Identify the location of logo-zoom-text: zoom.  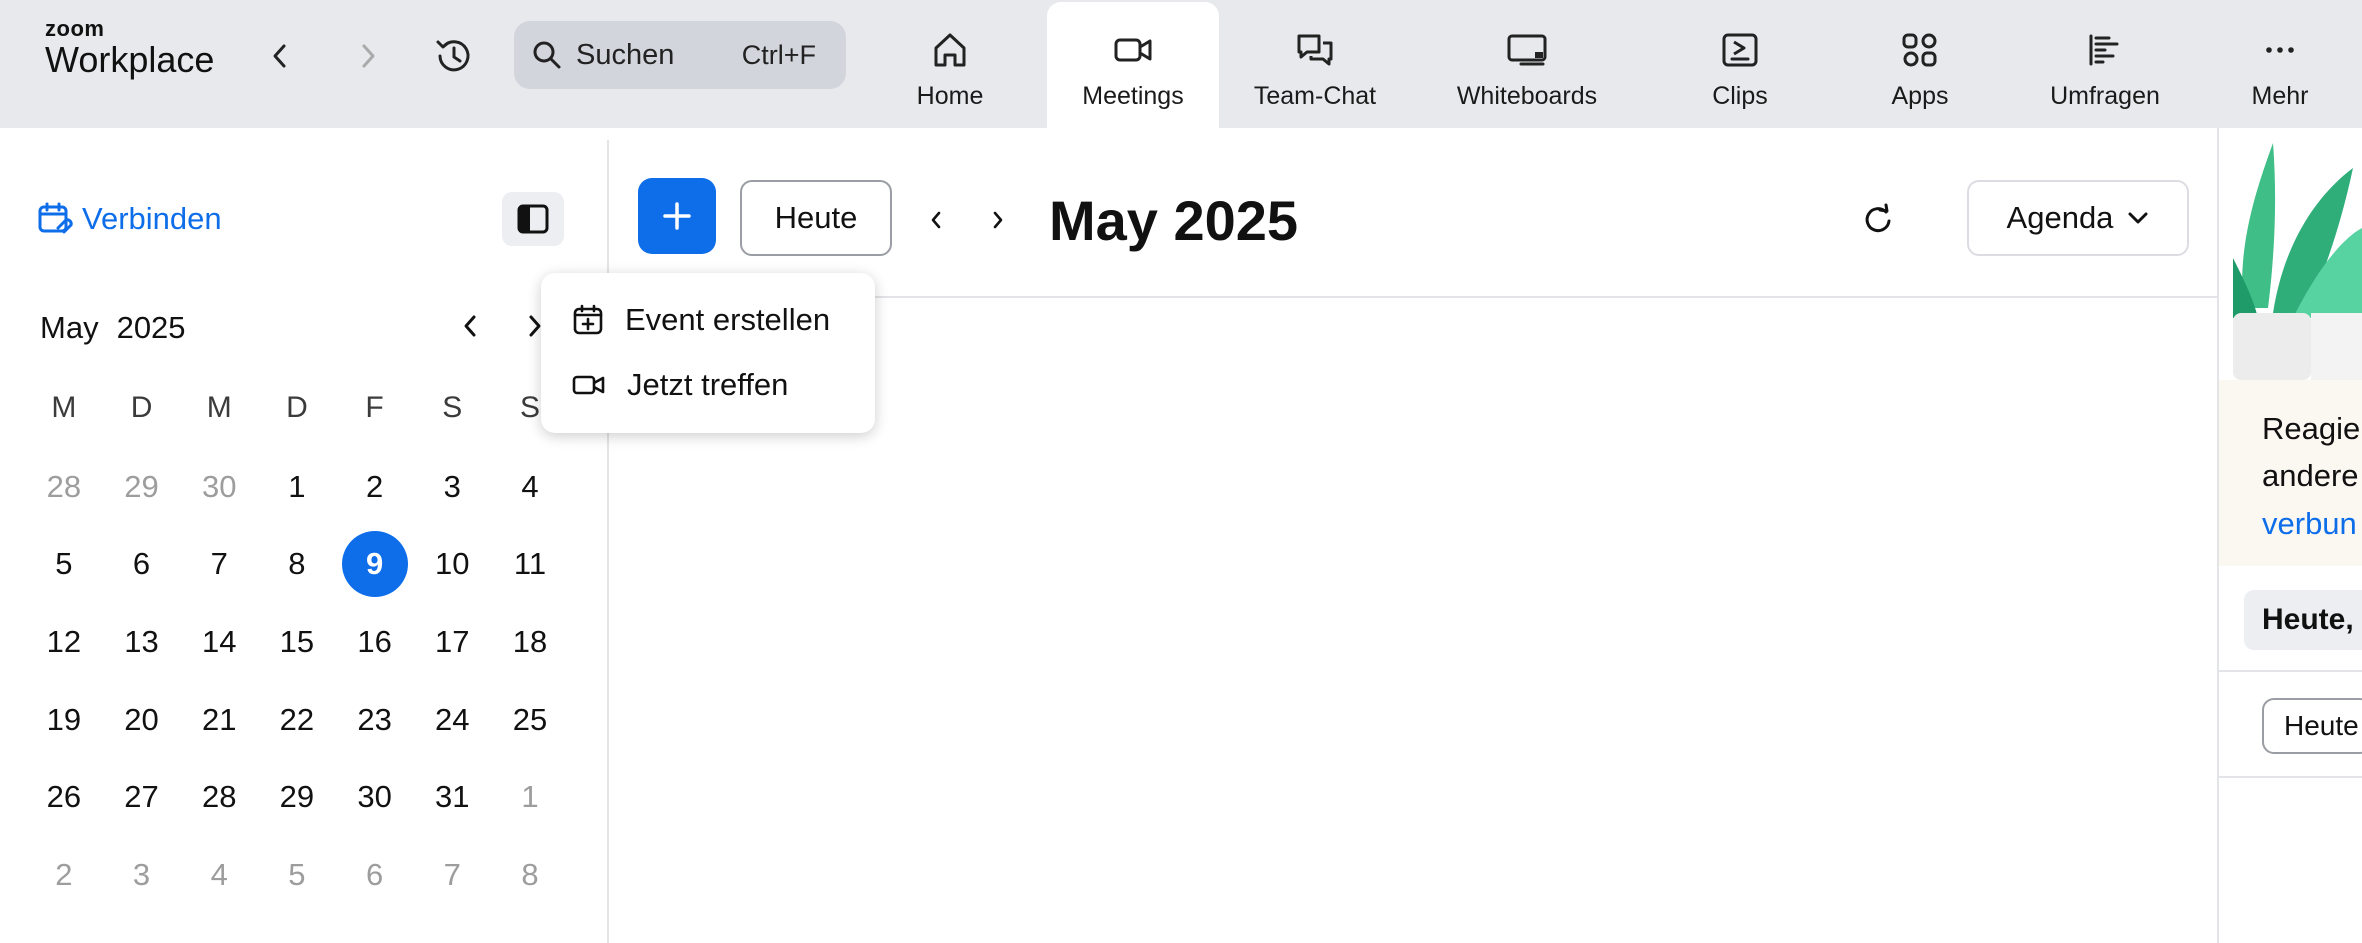
(75, 28).